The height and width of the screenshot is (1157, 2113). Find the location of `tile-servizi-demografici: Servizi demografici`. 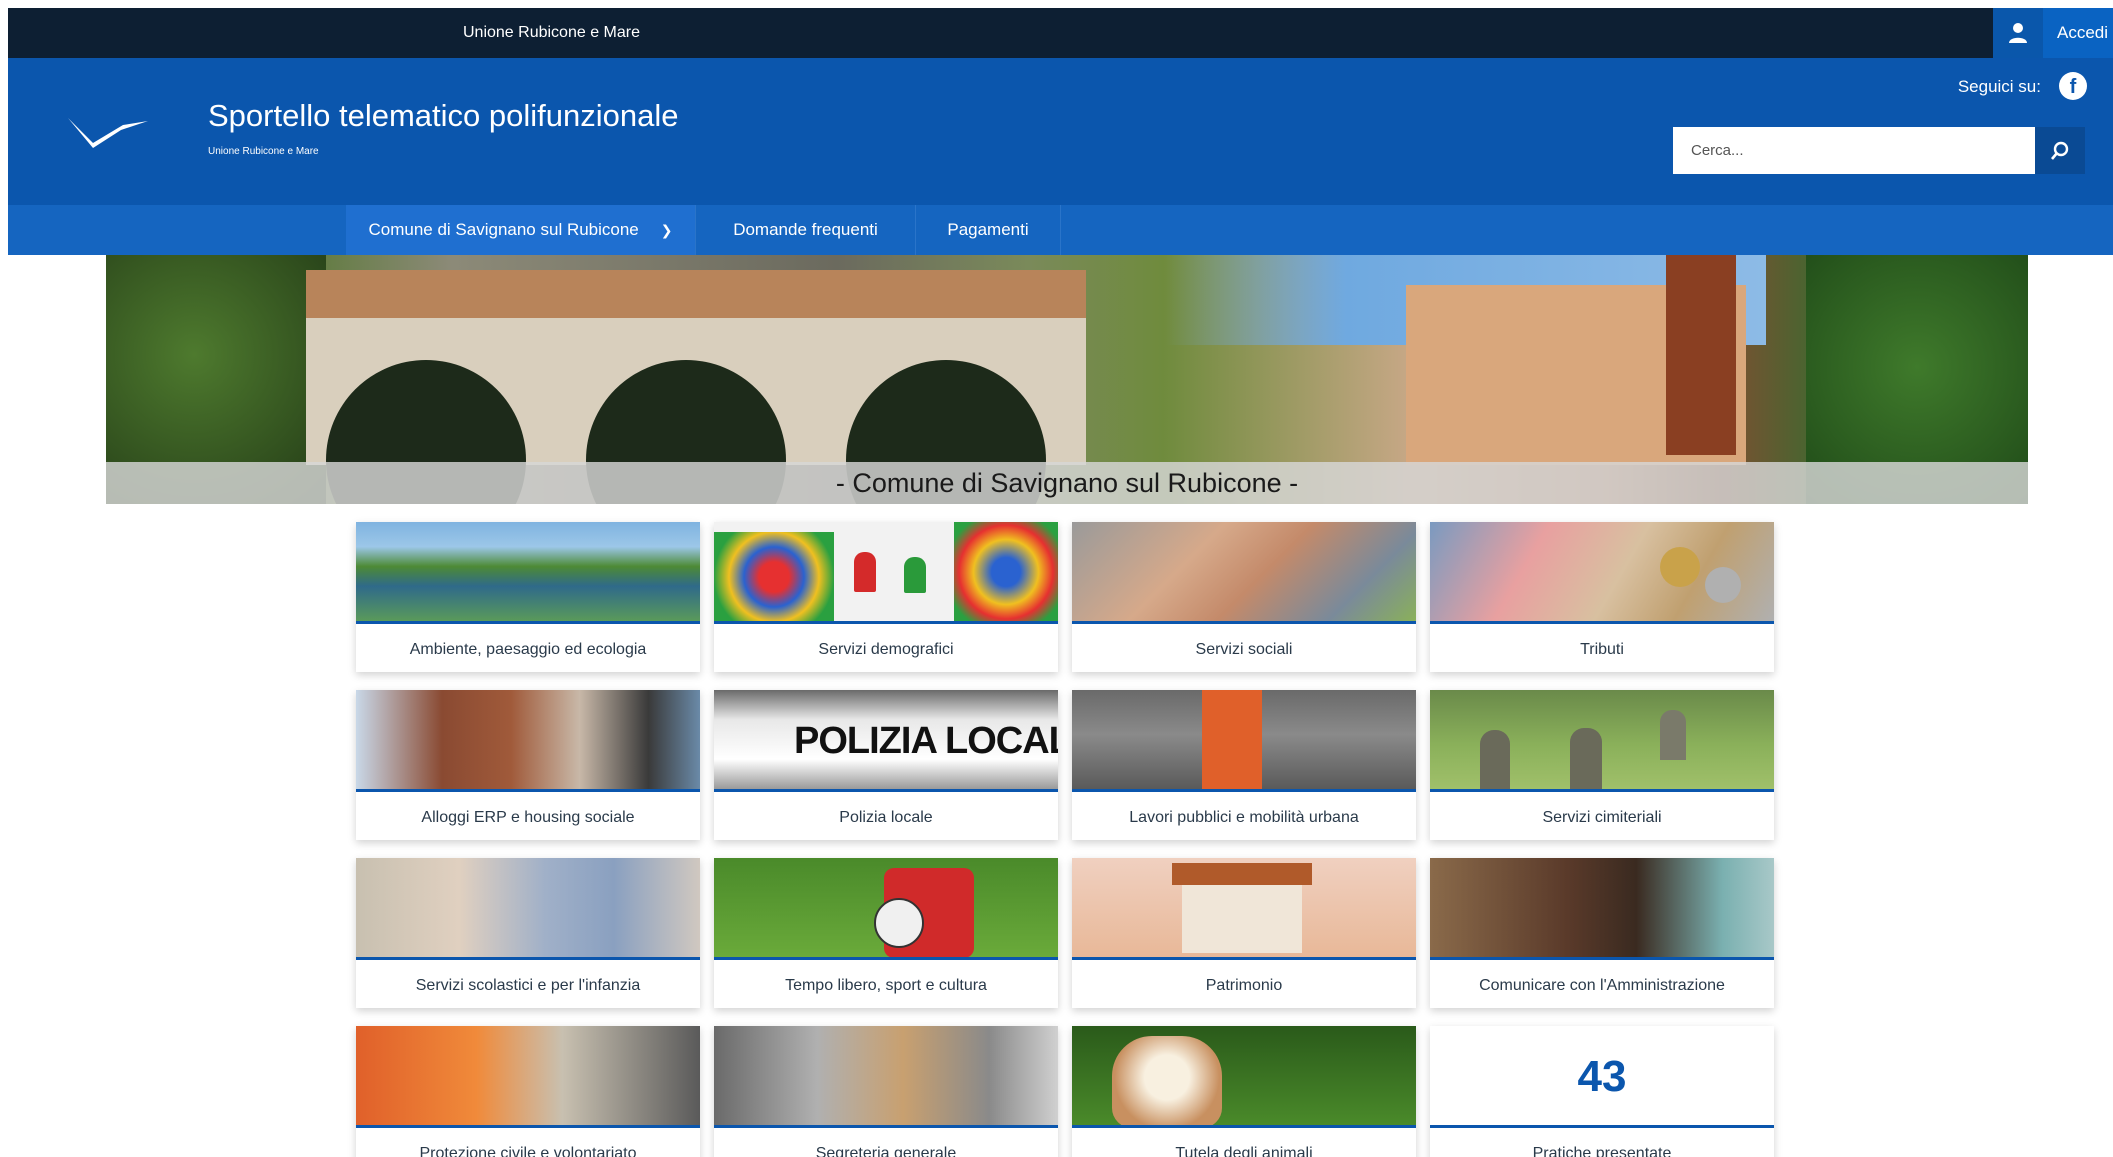

tile-servizi-demografici: Servizi demografici is located at coordinates (886, 597).